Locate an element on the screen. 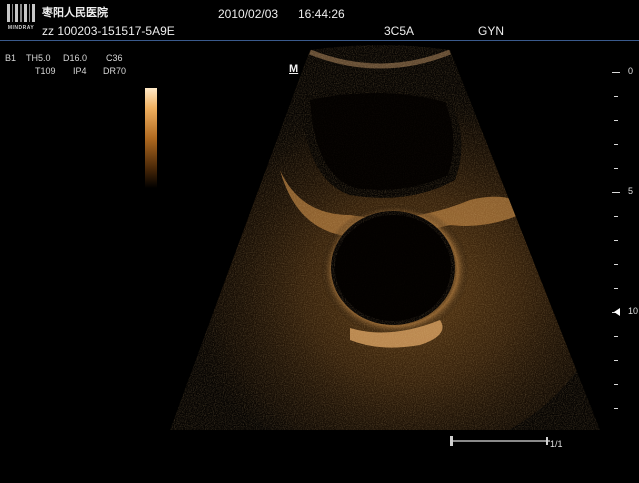 Image resolution: width=639 pixels, height=483 pixels. param-depth: D16.0 is located at coordinates (75, 58).